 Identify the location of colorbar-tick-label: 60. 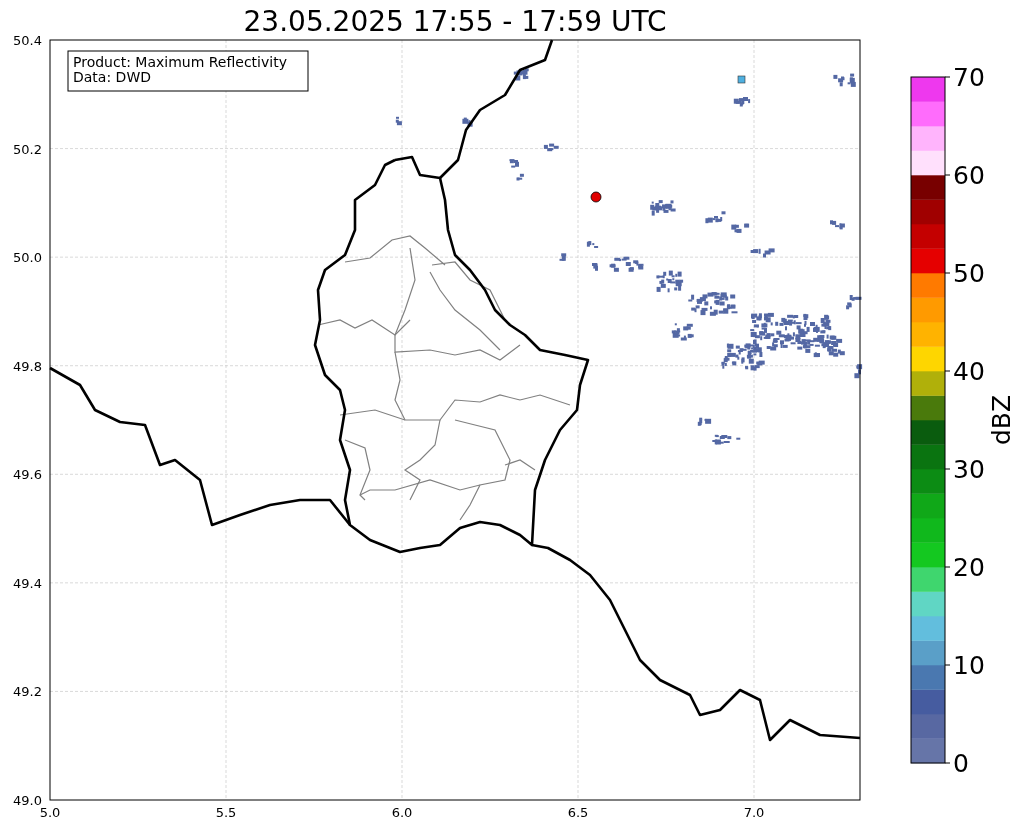
(969, 175).